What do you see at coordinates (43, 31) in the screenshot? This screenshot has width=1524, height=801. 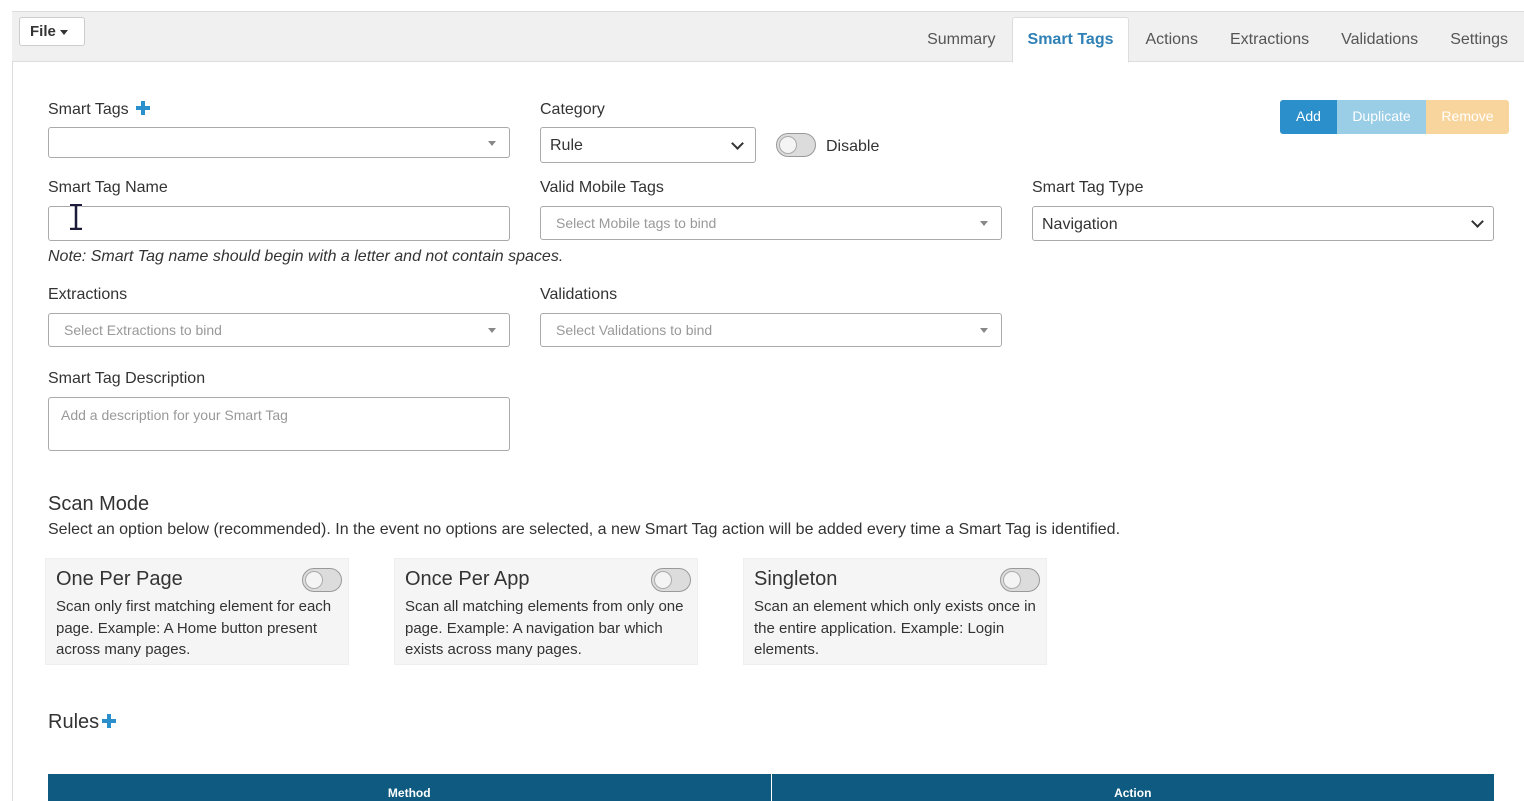 I see `file-menu-label: File` at bounding box center [43, 31].